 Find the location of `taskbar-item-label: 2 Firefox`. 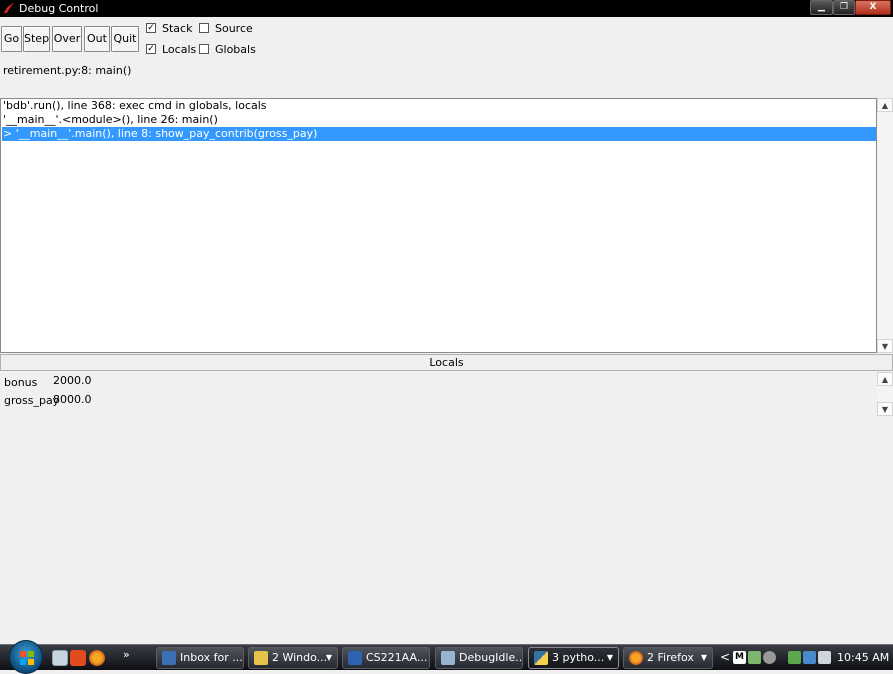

taskbar-item-label: 2 Firefox is located at coordinates (670, 657).